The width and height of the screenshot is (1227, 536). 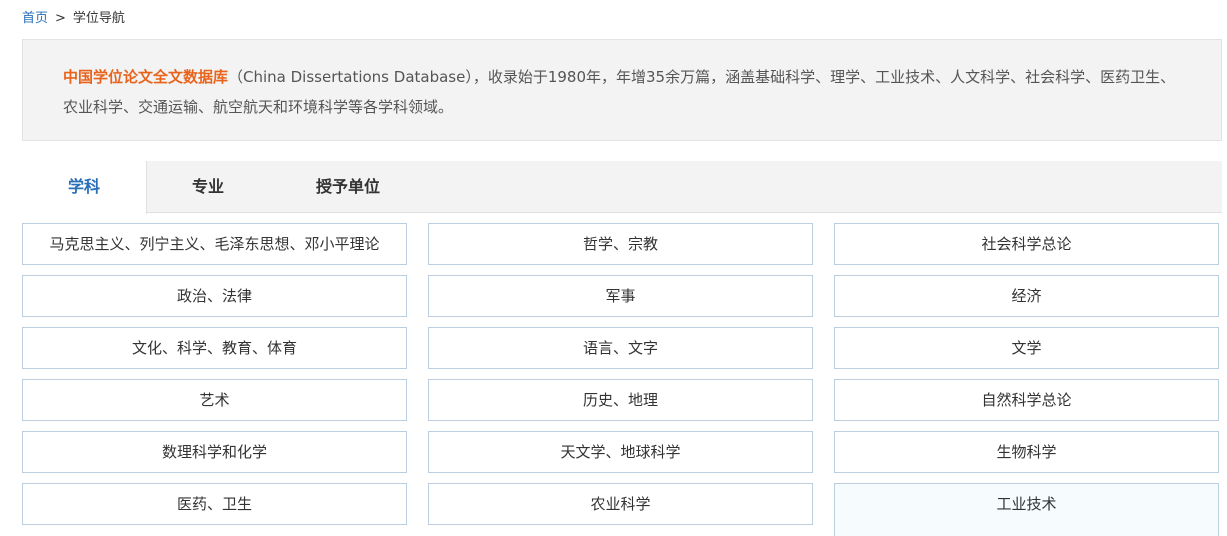 I want to click on subject-item: 军事, so click(x=620, y=296).